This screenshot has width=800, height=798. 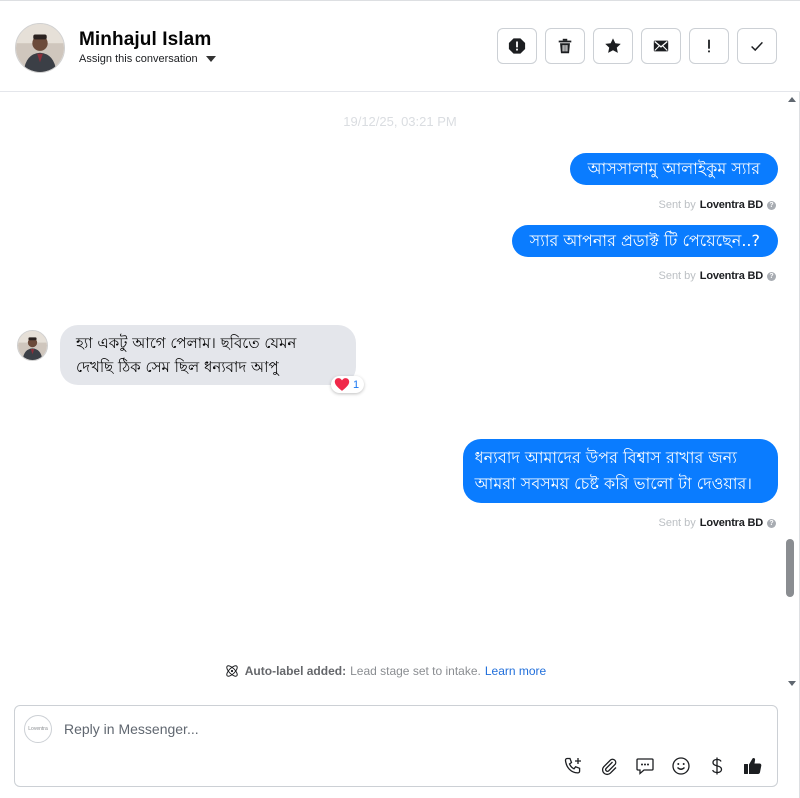 I want to click on heart-icon, so click(x=342, y=384).